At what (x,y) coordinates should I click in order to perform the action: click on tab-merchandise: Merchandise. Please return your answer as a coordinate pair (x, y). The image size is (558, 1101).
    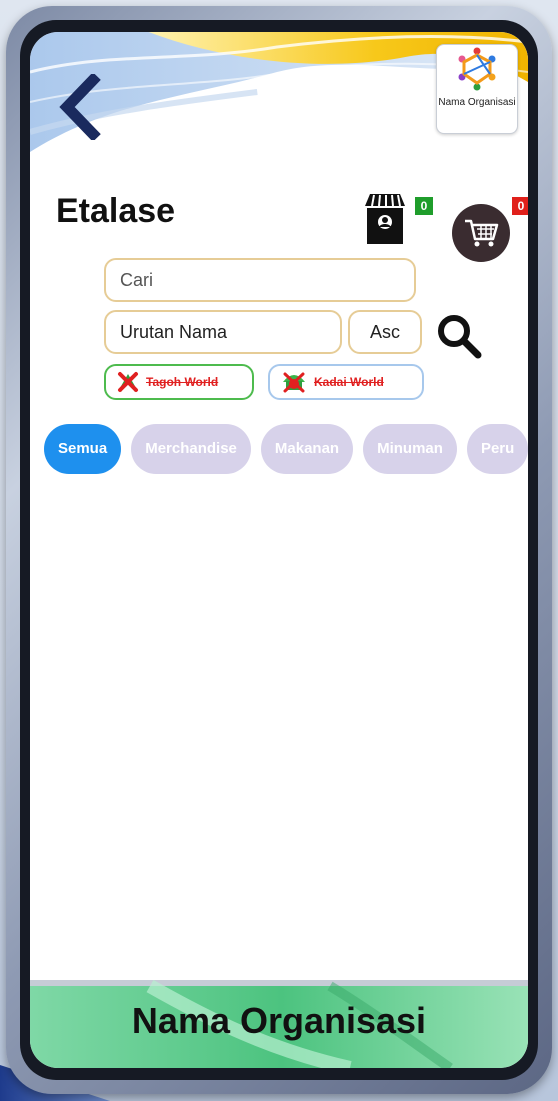
    Looking at the image, I should click on (191, 449).